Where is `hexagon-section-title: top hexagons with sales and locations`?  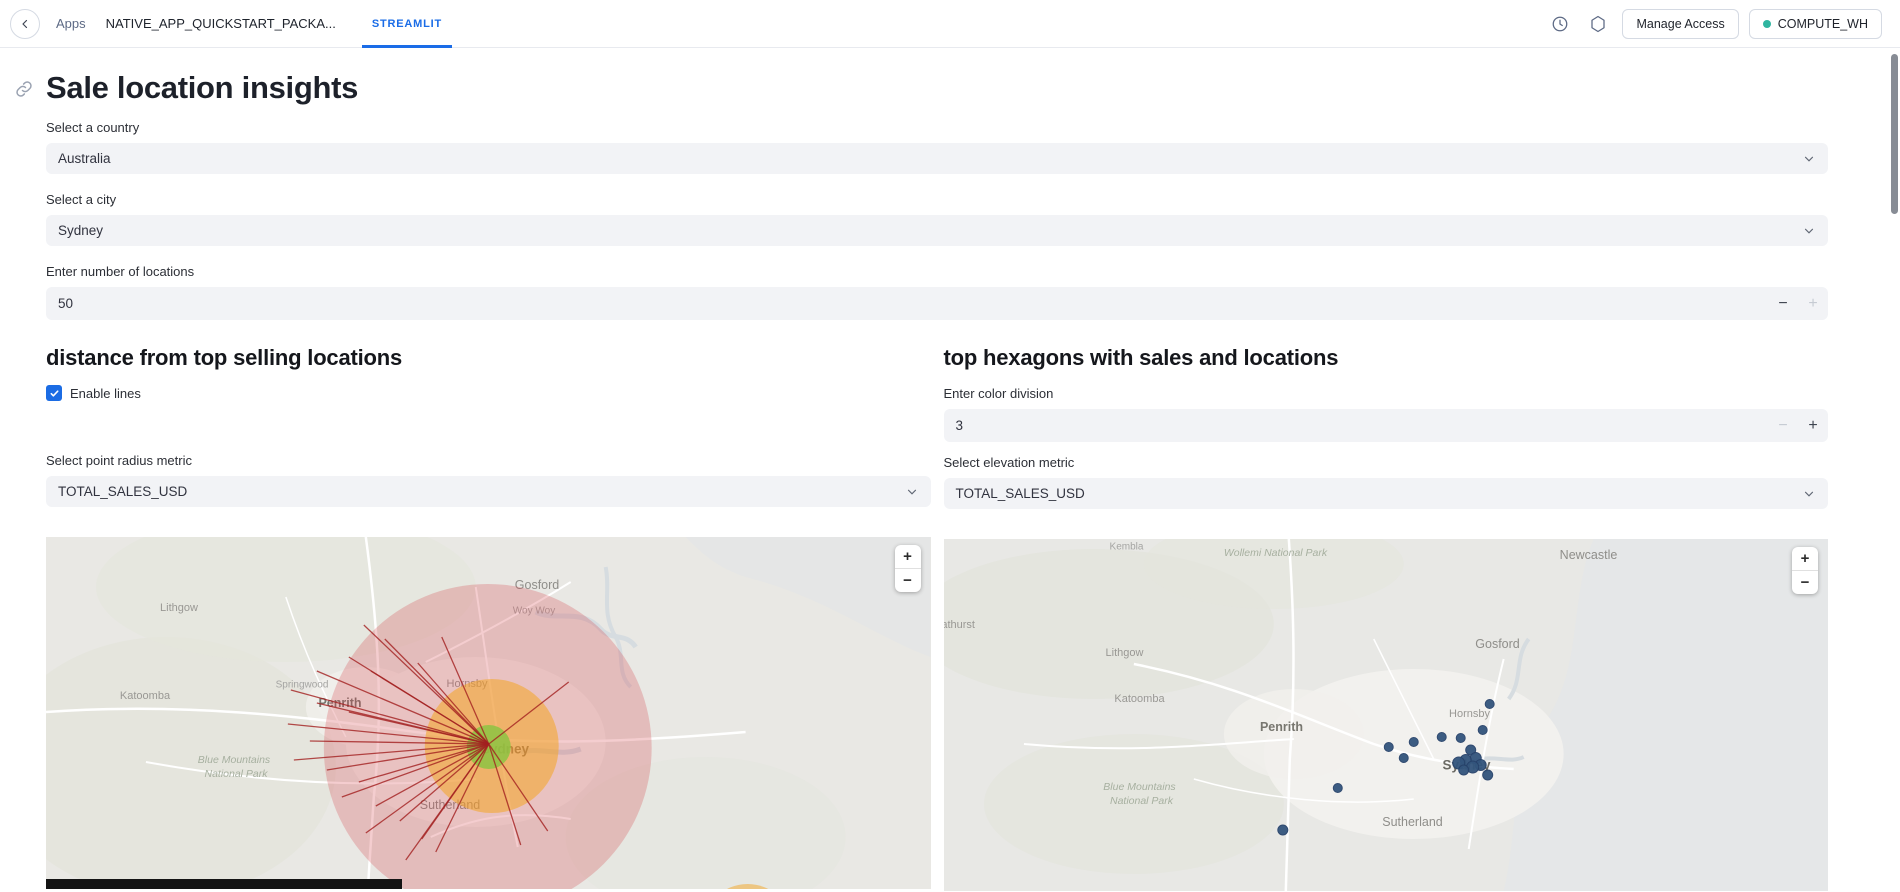 hexagon-section-title: top hexagons with sales and locations is located at coordinates (1141, 357).